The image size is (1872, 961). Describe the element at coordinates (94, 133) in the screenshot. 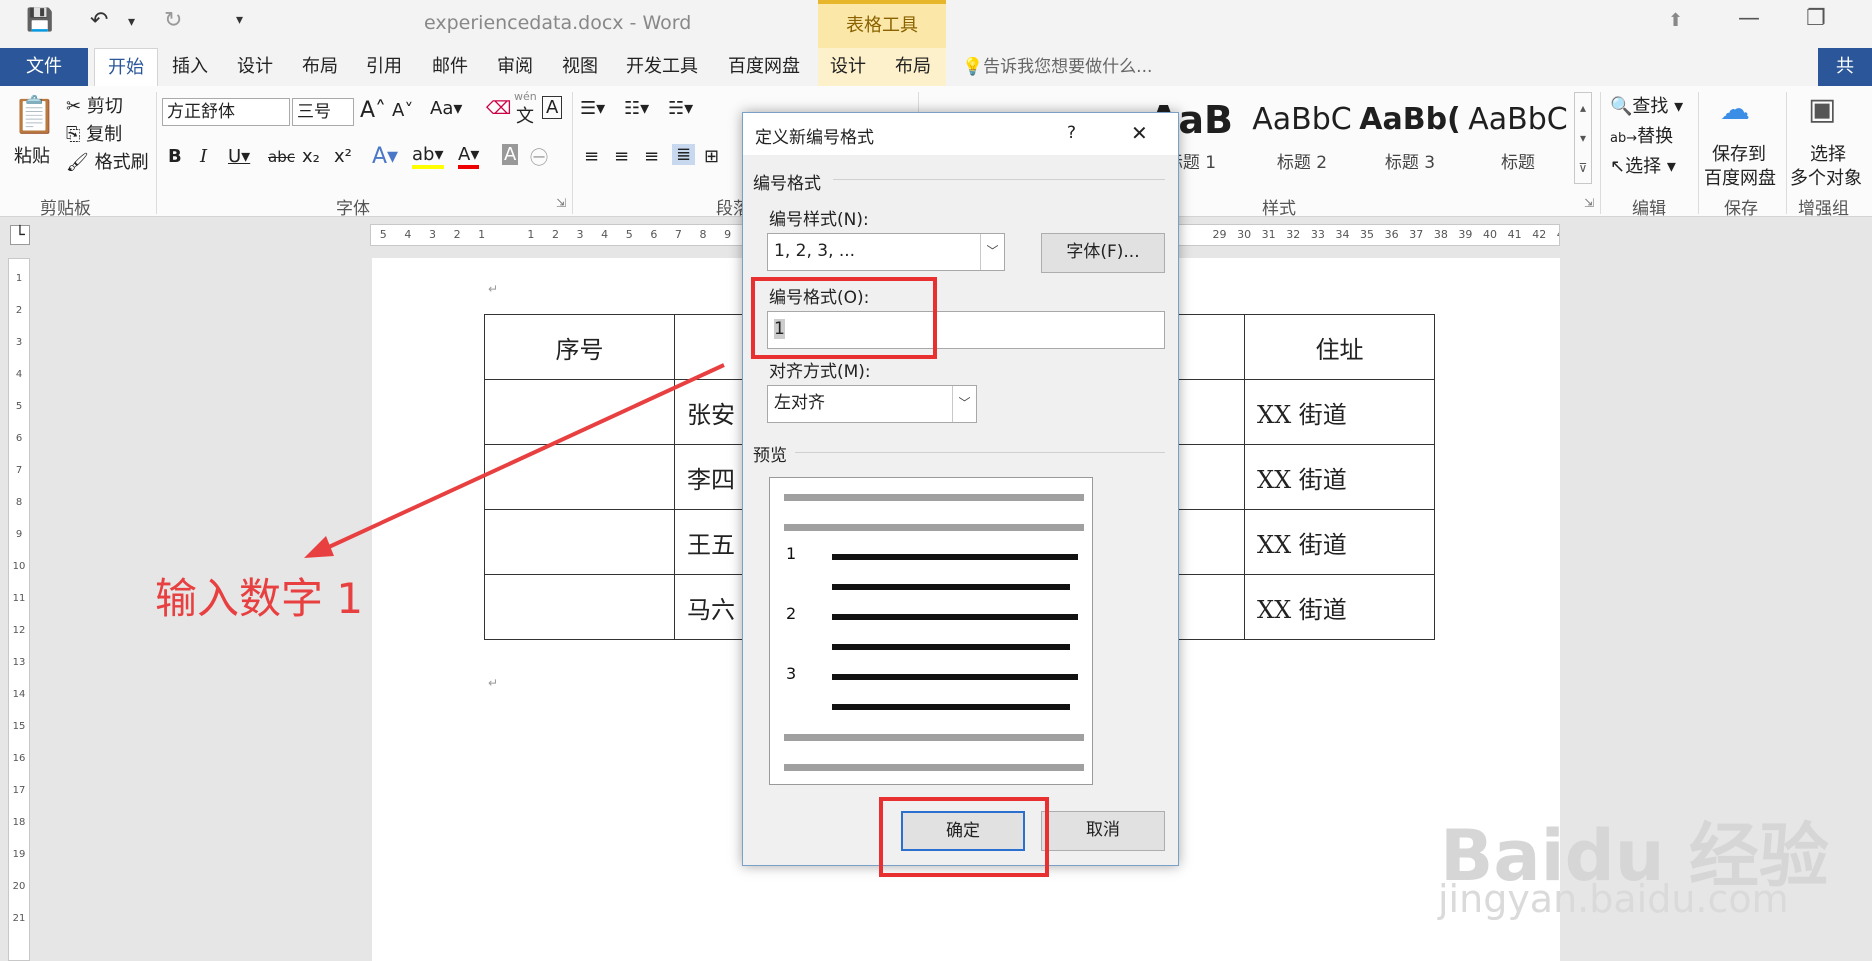

I see `copy-button: ⎘ 复制` at that location.